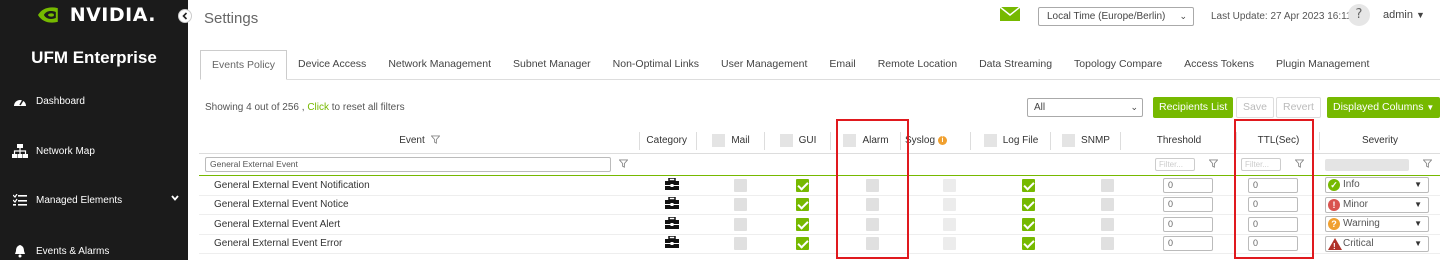  What do you see at coordinates (1011, 140) in the screenshot?
I see `column-header-logfile: Log File` at bounding box center [1011, 140].